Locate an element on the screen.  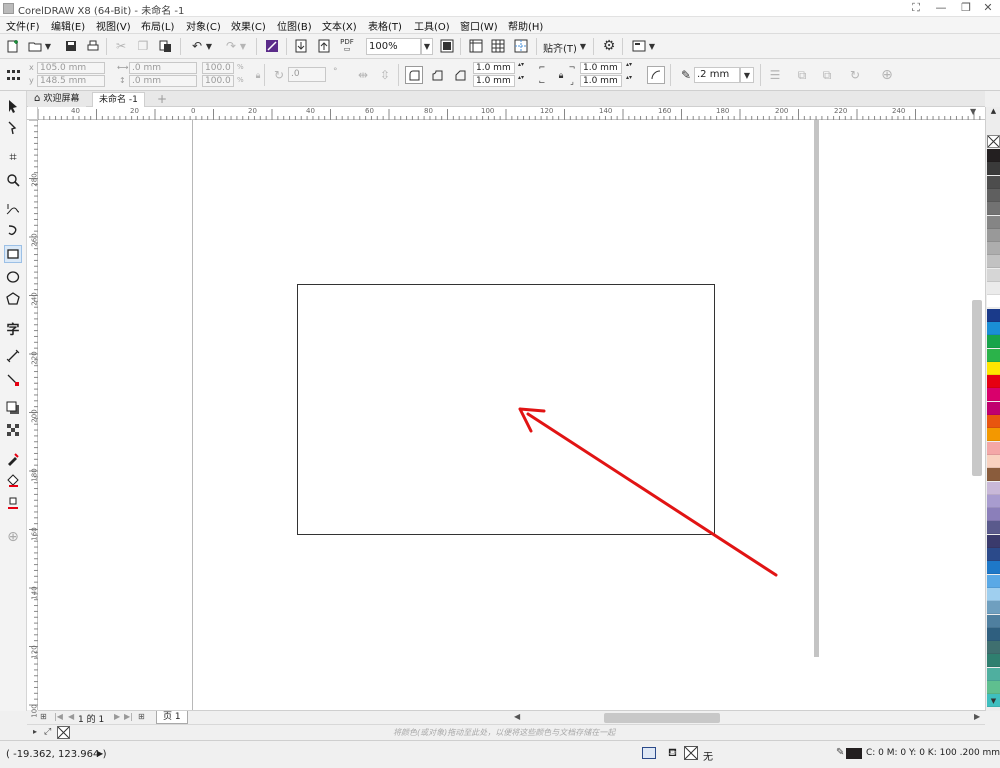
corner-radius-top-left: 1.0 mm is located at coordinates (494, 68).